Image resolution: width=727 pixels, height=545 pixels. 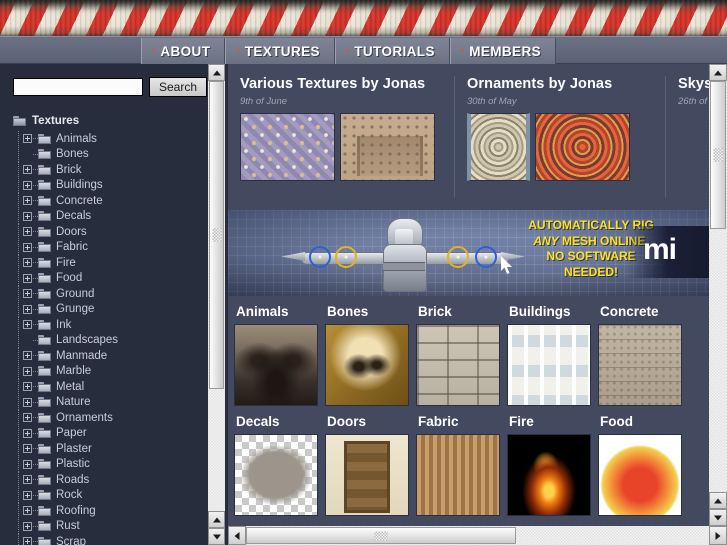 I want to click on scroll-right-button, so click(x=718, y=535).